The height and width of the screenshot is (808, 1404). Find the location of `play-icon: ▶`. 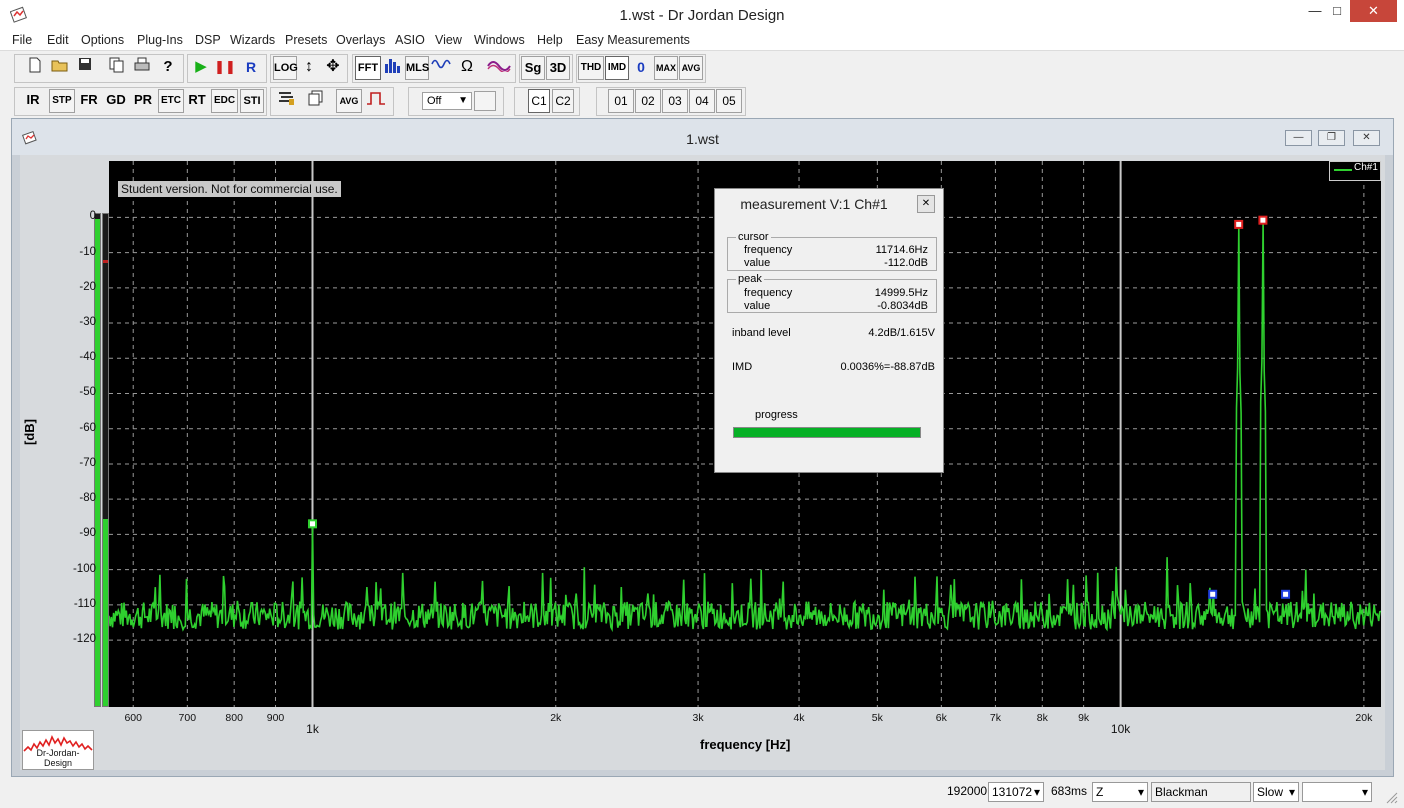

play-icon: ▶ is located at coordinates (201, 68).